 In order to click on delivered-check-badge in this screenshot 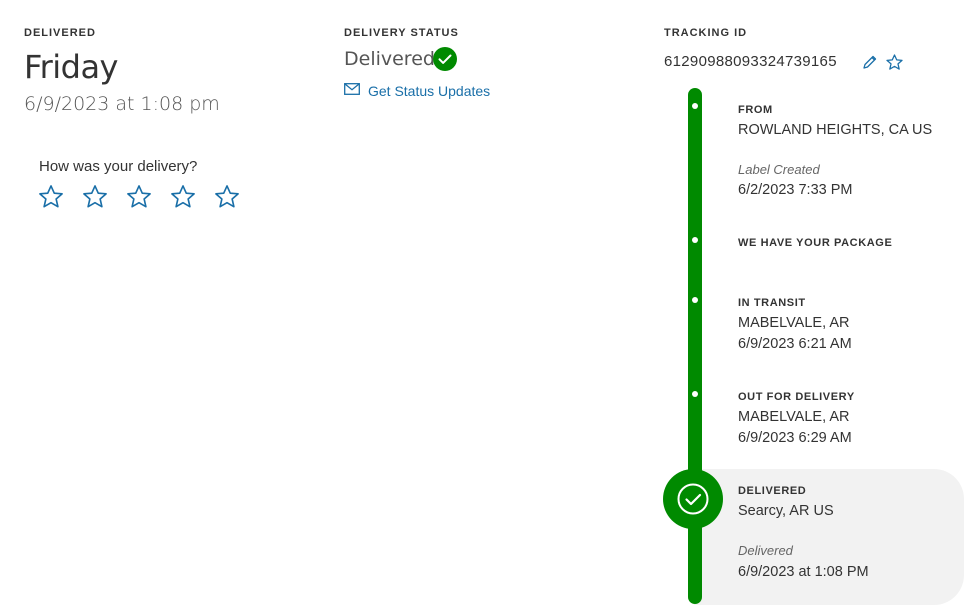, I will do `click(693, 499)`.